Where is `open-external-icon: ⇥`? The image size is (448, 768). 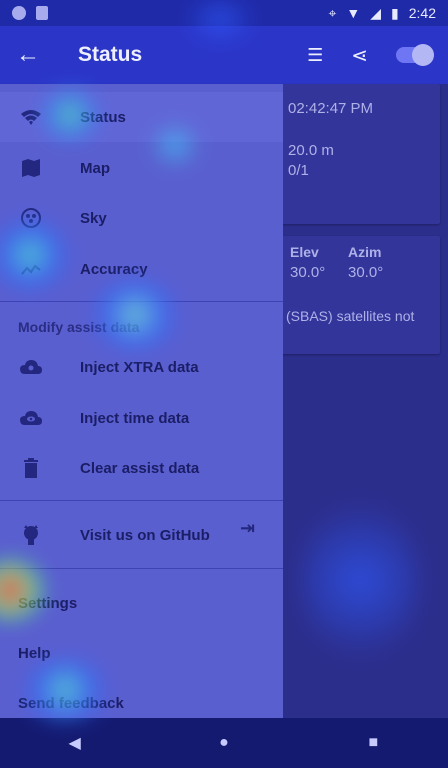 open-external-icon: ⇥ is located at coordinates (248, 528).